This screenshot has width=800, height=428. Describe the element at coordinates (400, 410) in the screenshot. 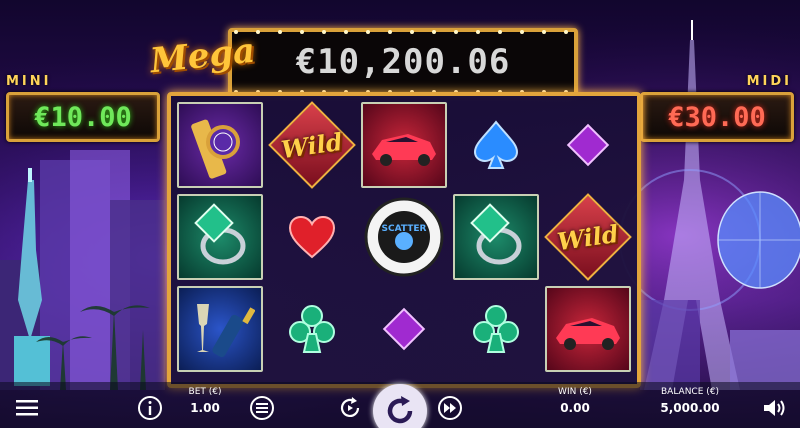

I see `spin-icon` at that location.